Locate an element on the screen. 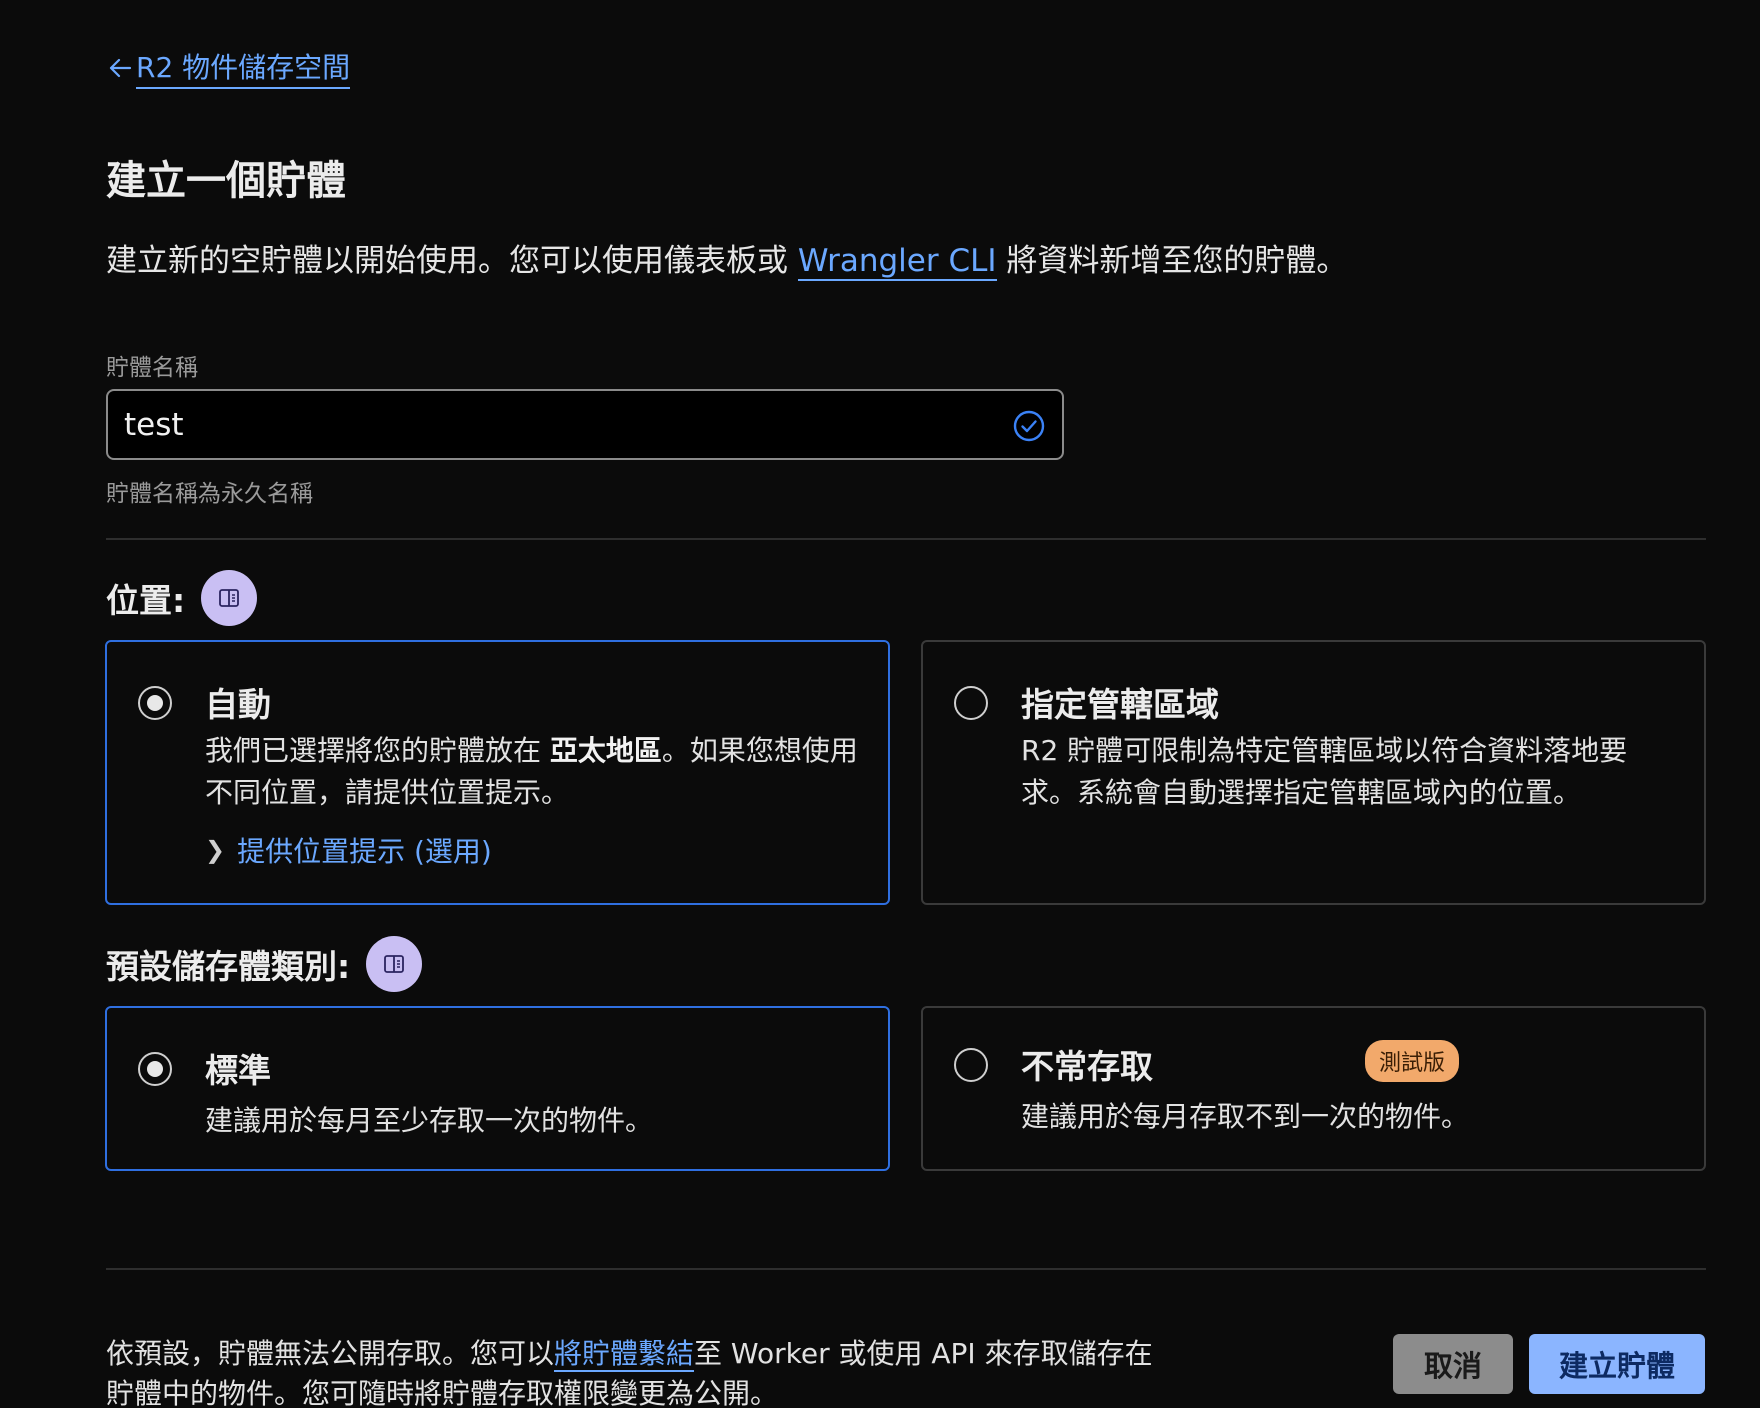 The width and height of the screenshot is (1760, 1408). bucket-name-input is located at coordinates (547, 424).